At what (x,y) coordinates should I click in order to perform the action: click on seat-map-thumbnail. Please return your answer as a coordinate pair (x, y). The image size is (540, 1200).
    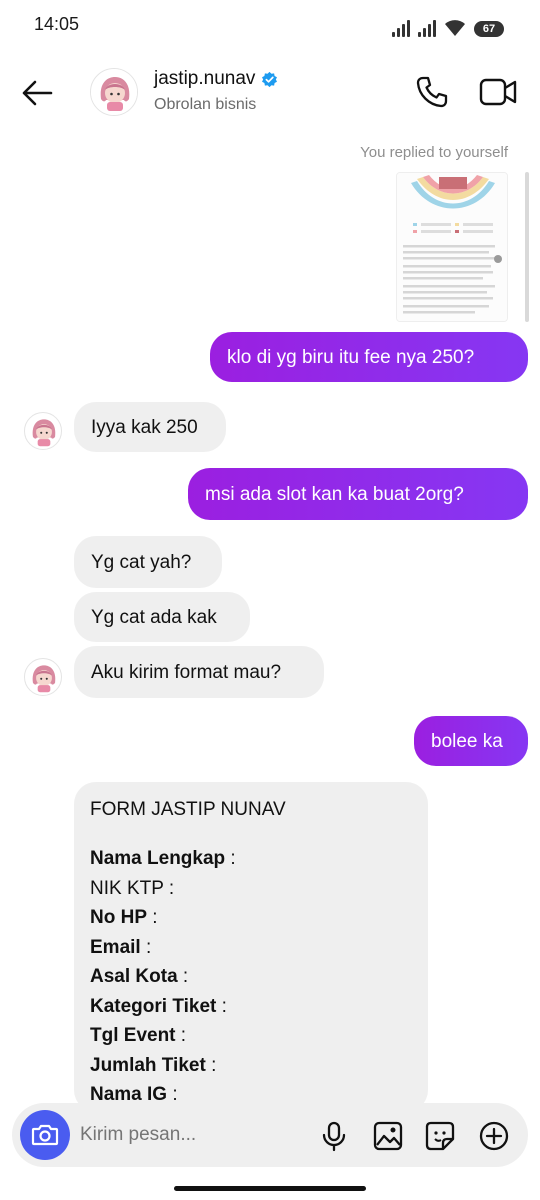
    Looking at the image, I should click on (452, 247).